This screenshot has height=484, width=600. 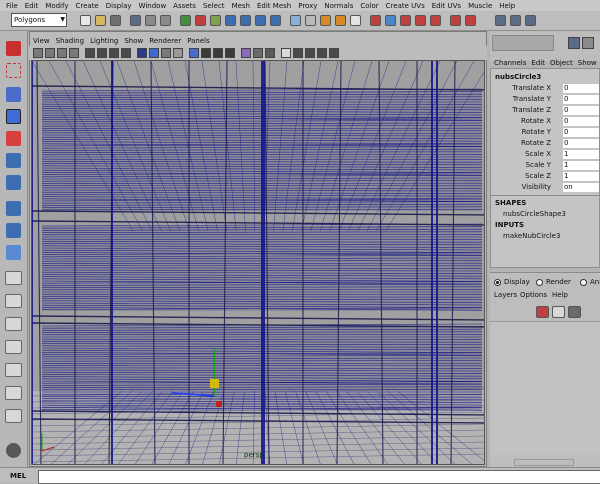 What do you see at coordinates (32, 6) in the screenshot?
I see `menu-edit: Edit` at bounding box center [32, 6].